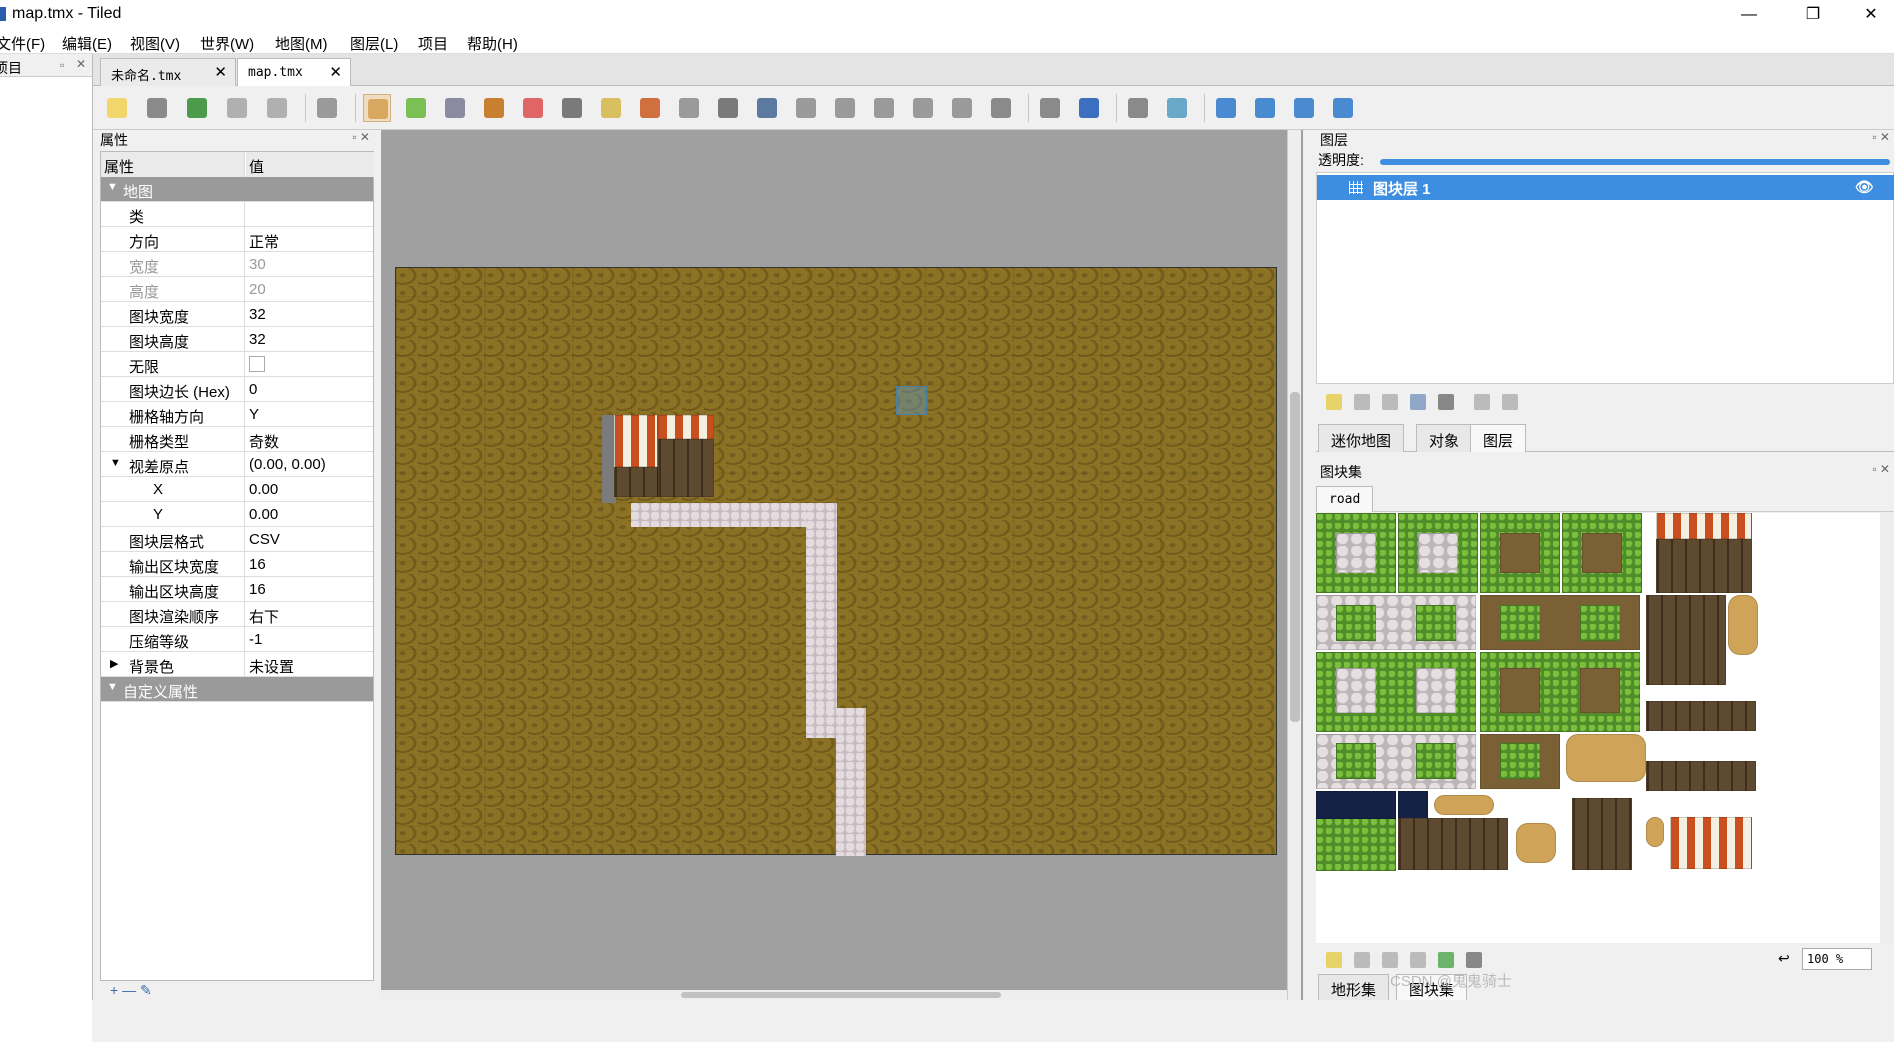  I want to click on property-row: 无限, so click(237, 364).